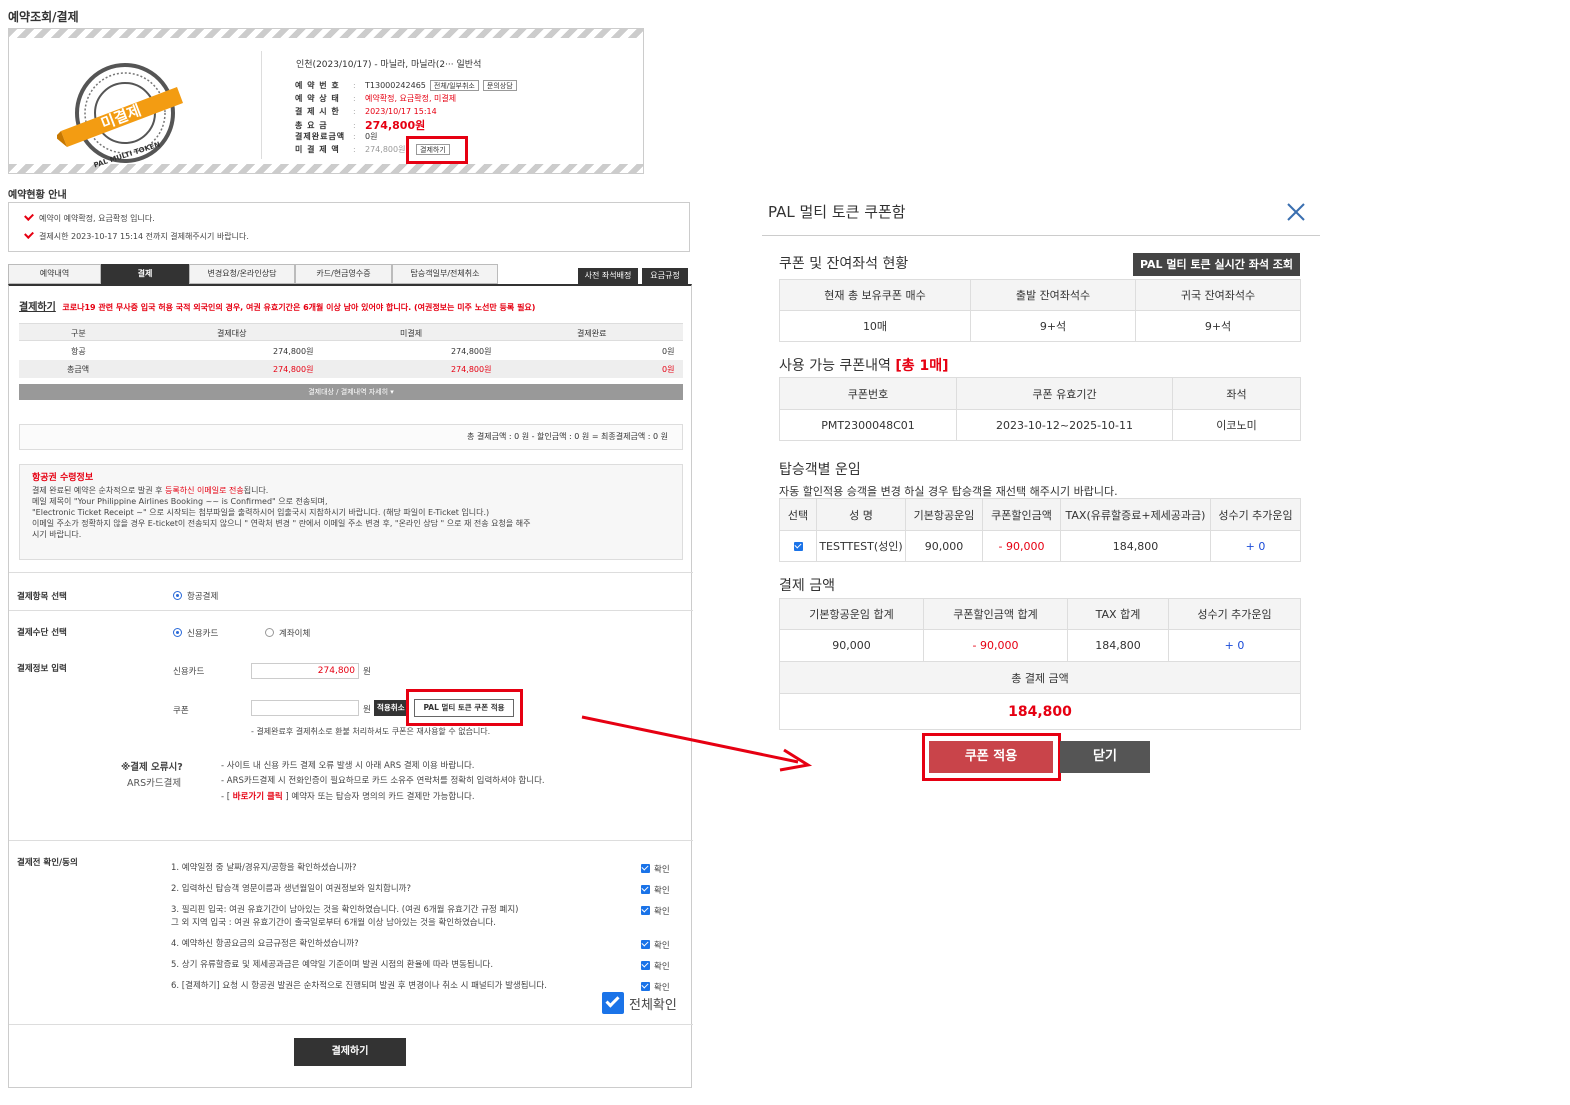  I want to click on ticket-info-title: 항공권 수령정보, so click(63, 478).